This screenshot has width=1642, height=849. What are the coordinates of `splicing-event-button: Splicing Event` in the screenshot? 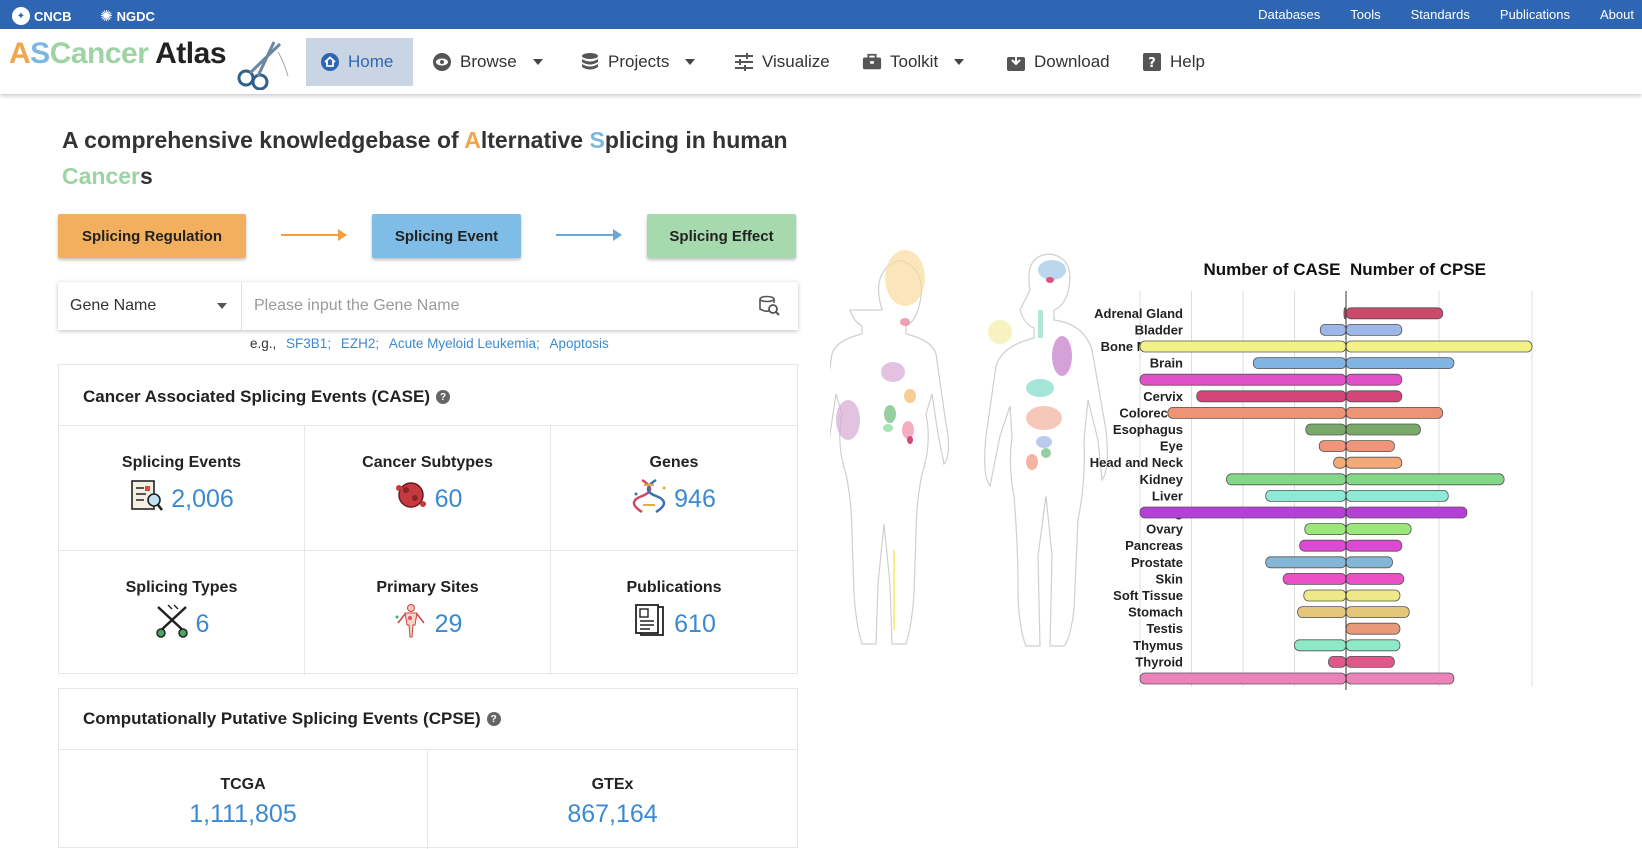 It's located at (446, 236).